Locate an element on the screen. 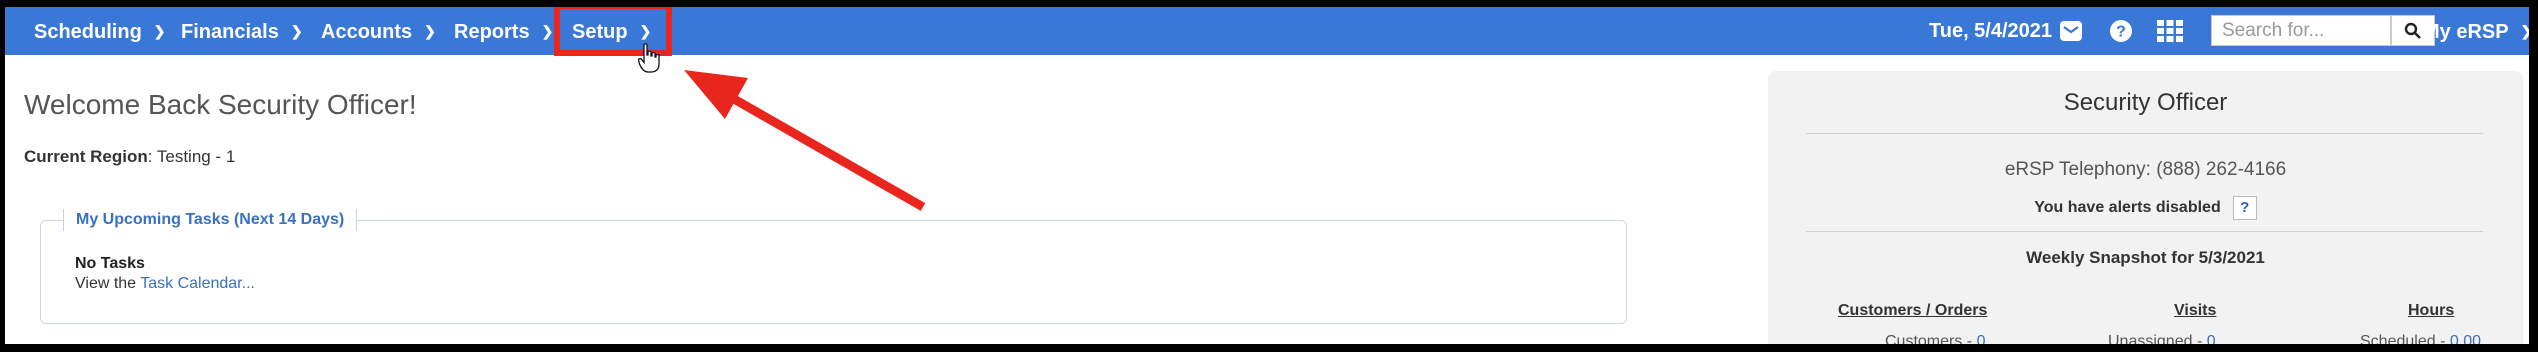  current-date: Tue, 5/4/2021 is located at coordinates (1991, 31).